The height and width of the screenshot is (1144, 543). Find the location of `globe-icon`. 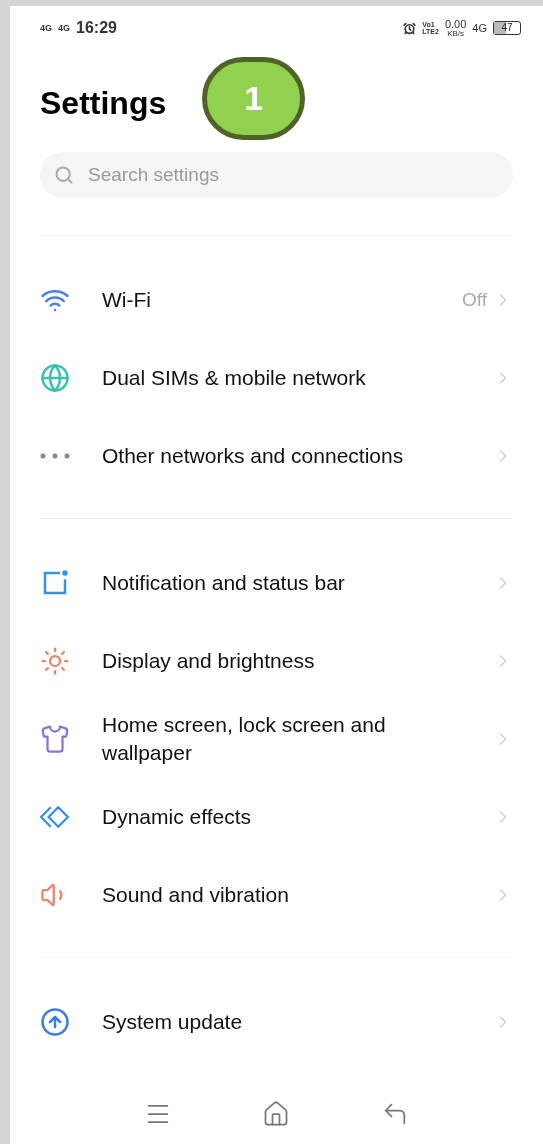

globe-icon is located at coordinates (55, 378).